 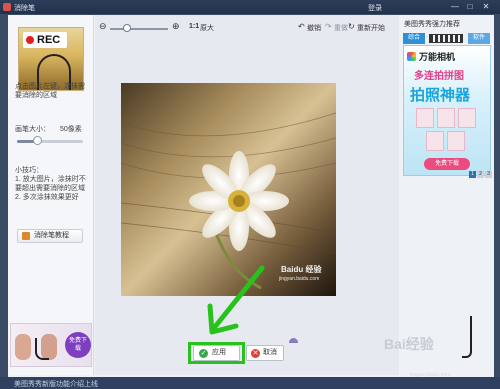 What do you see at coordinates (486, 7) in the screenshot?
I see `close-button: ✕` at bounding box center [486, 7].